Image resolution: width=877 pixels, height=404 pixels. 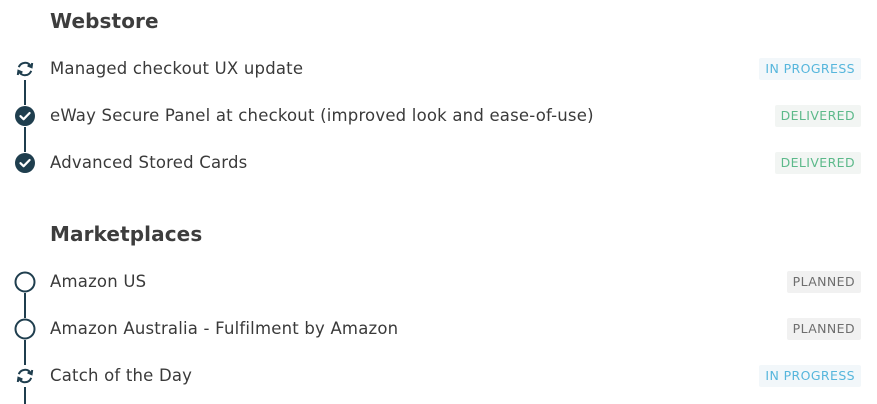 I want to click on section-title-marketplaces: Marketplaces, so click(x=126, y=234).